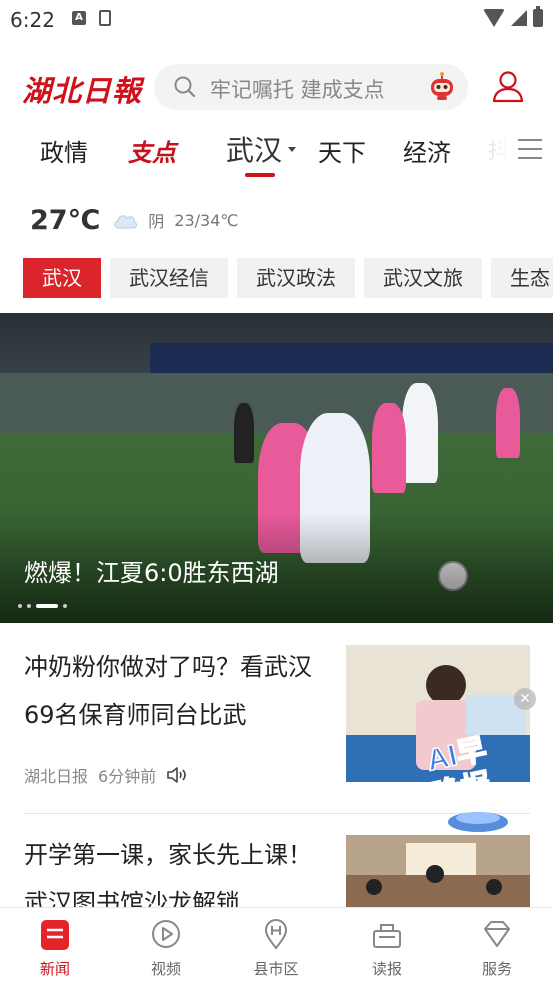  I want to click on active-tab-indicator, so click(260, 175).